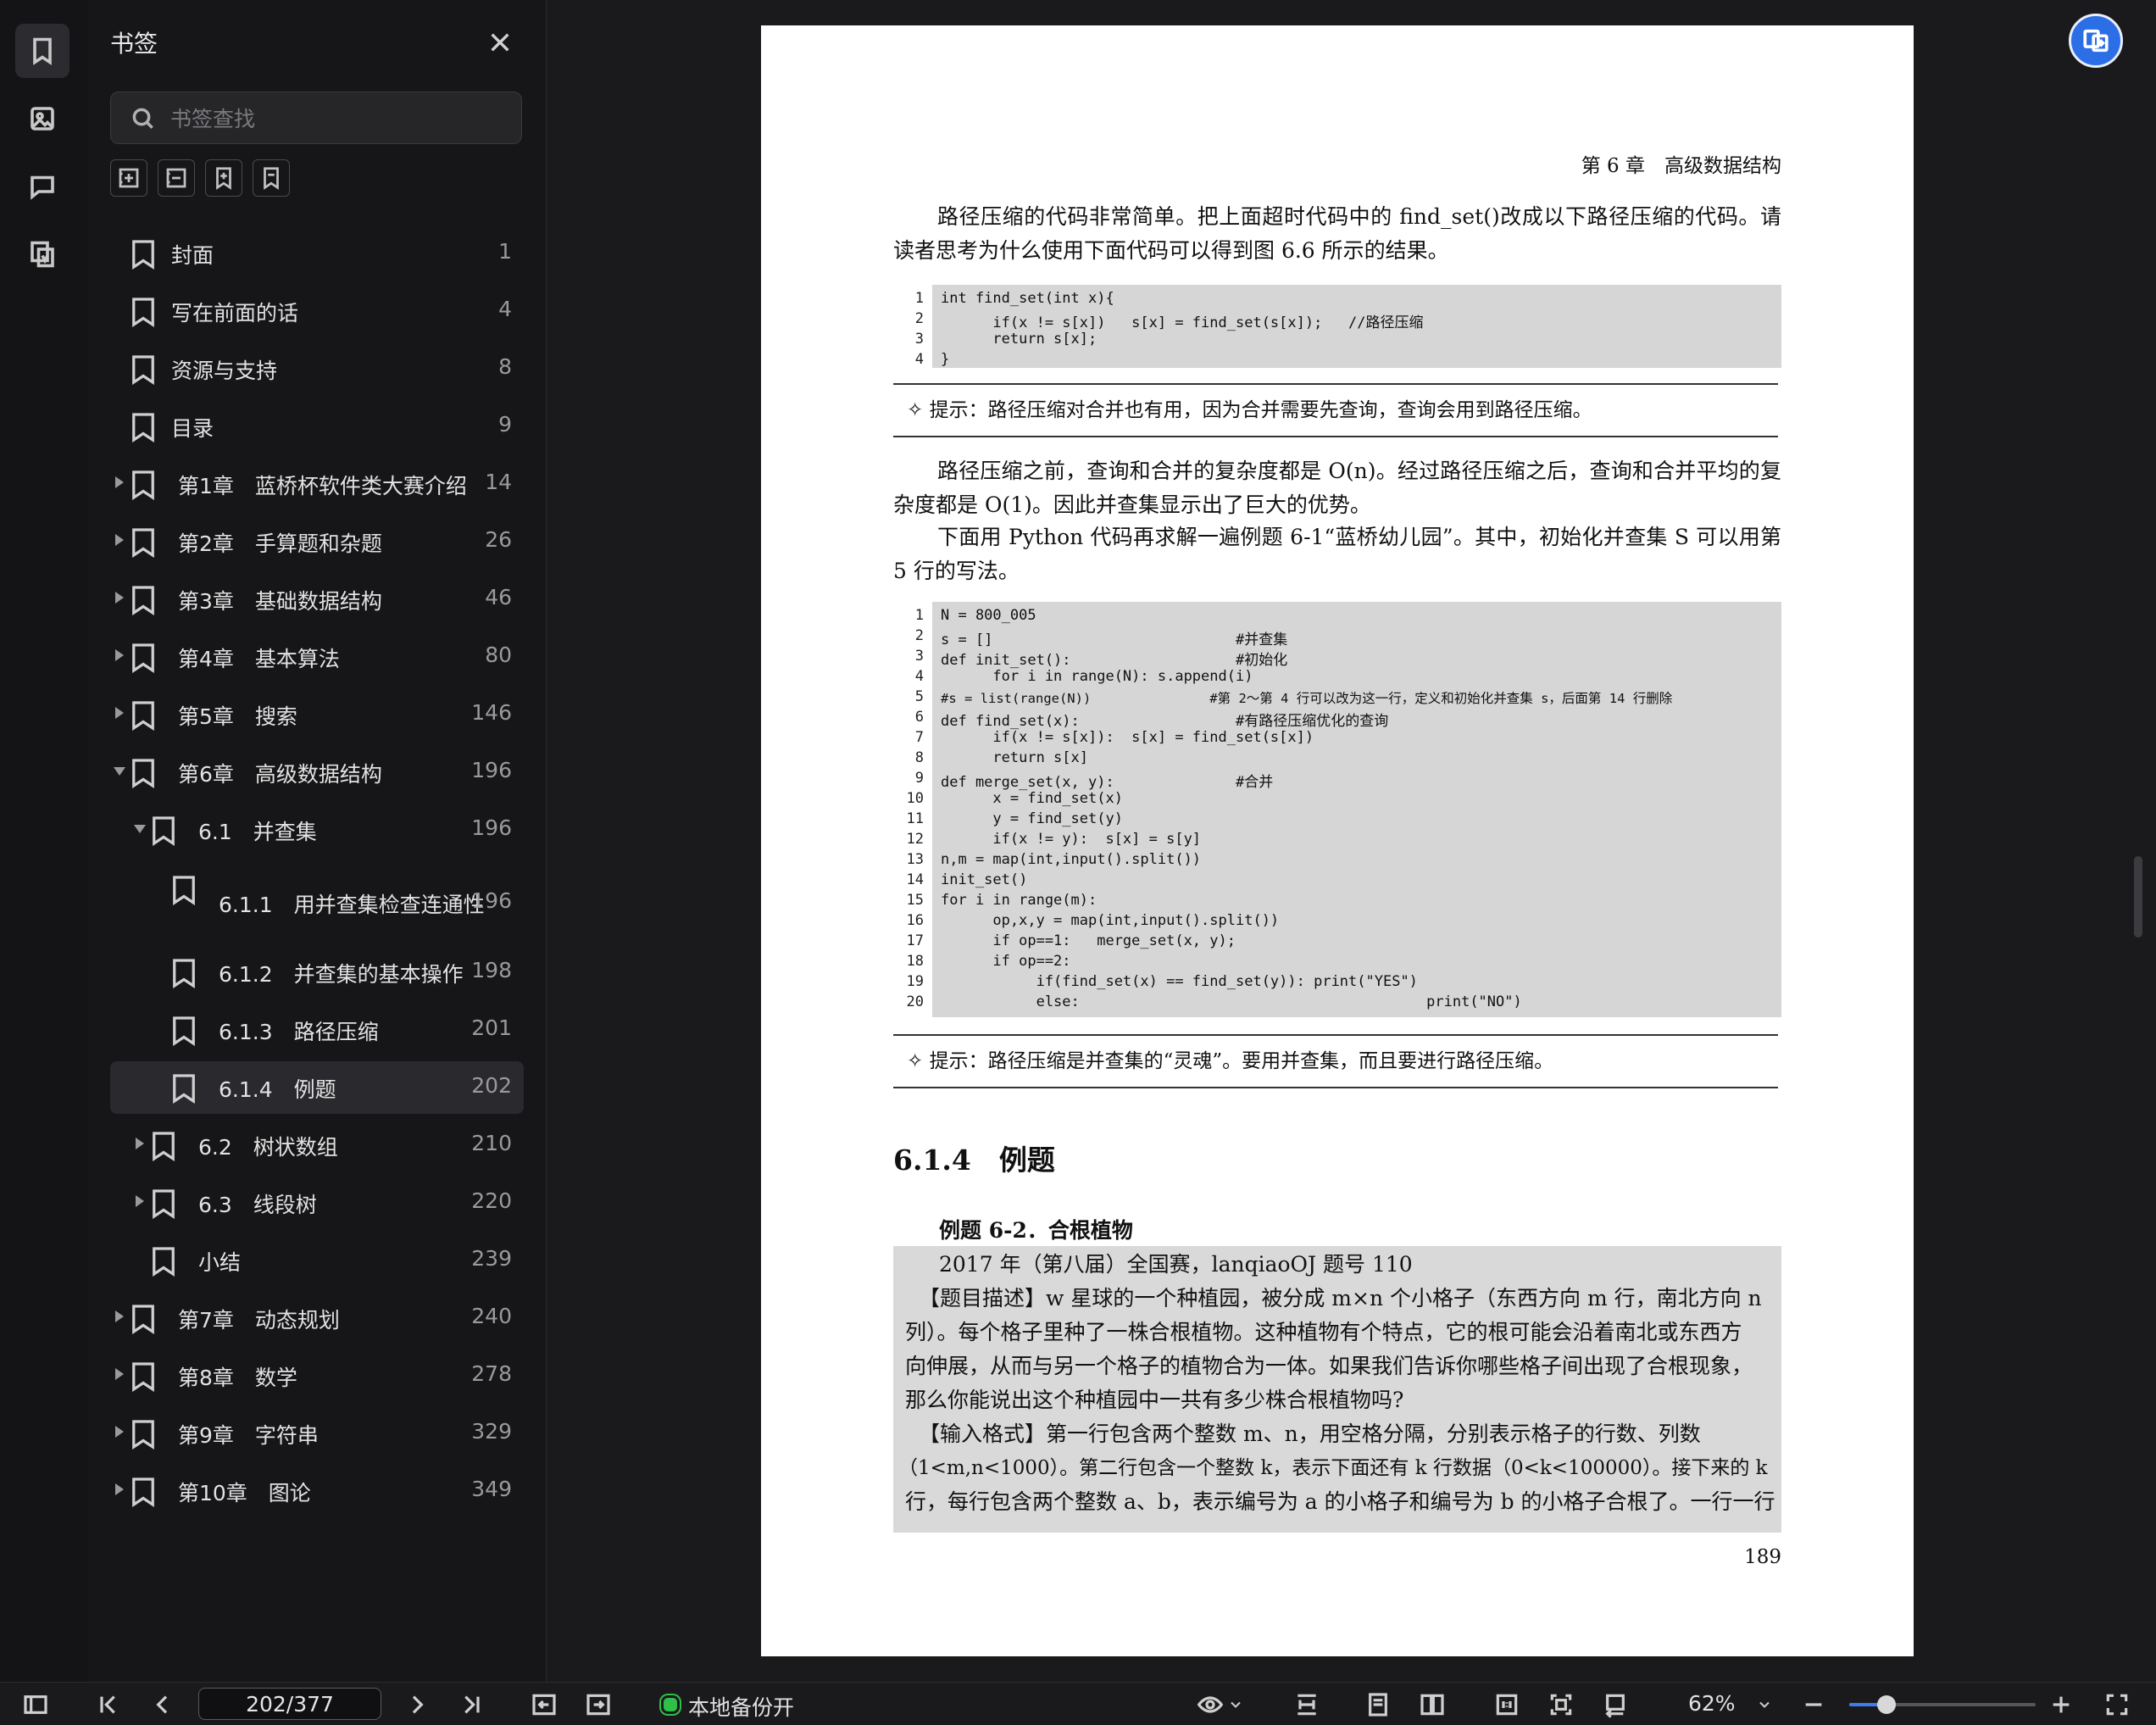 The width and height of the screenshot is (2156, 1725). Describe the element at coordinates (42, 254) in the screenshot. I see `extract-panel-button` at that location.